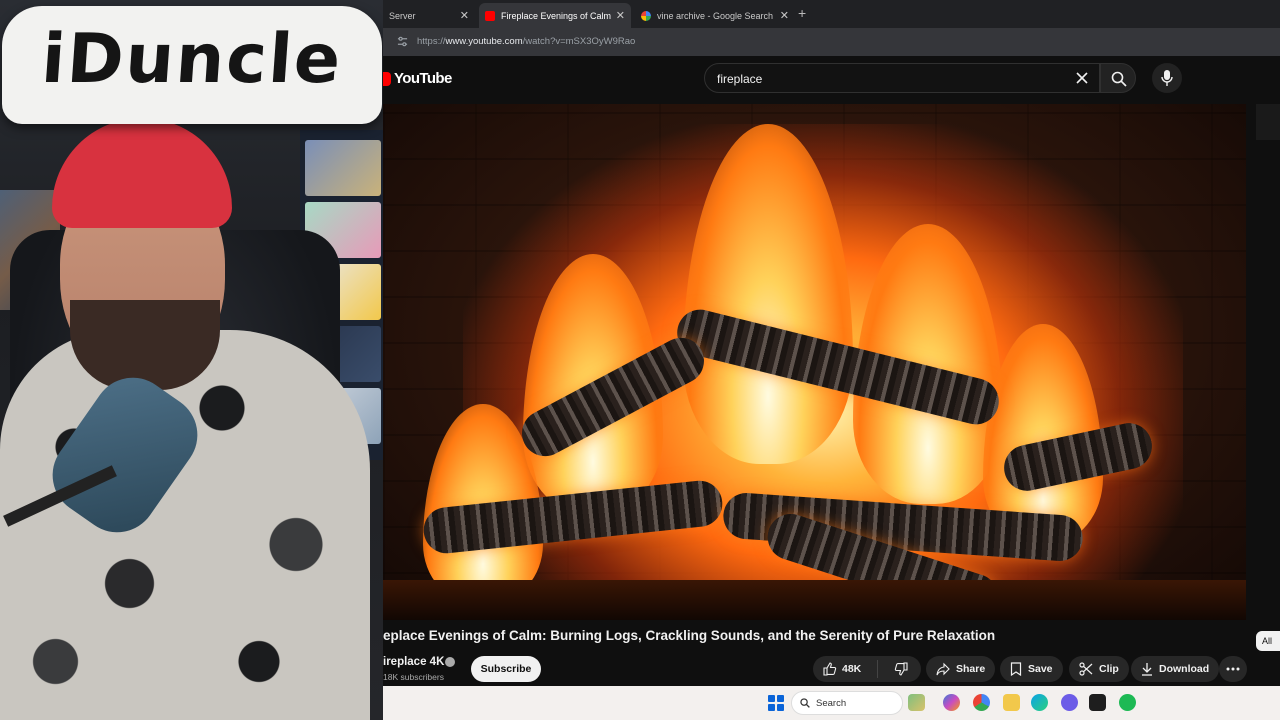  I want to click on search-button, so click(1118, 78).